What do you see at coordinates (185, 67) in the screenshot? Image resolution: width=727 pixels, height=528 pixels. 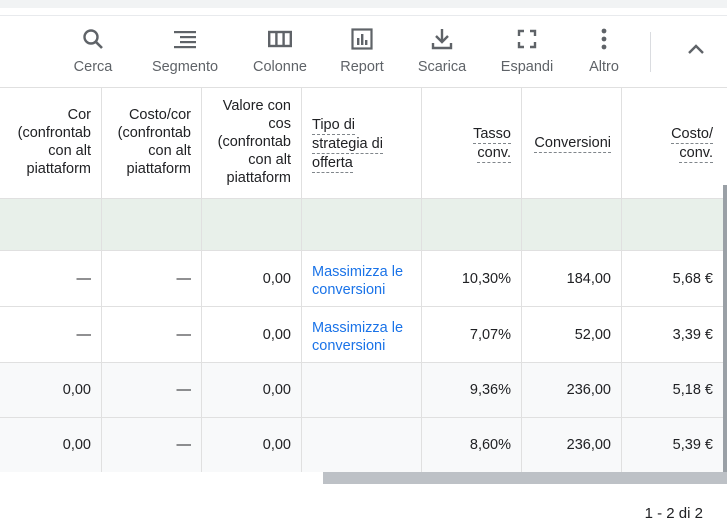 I see `segment-label: Segmento` at bounding box center [185, 67].